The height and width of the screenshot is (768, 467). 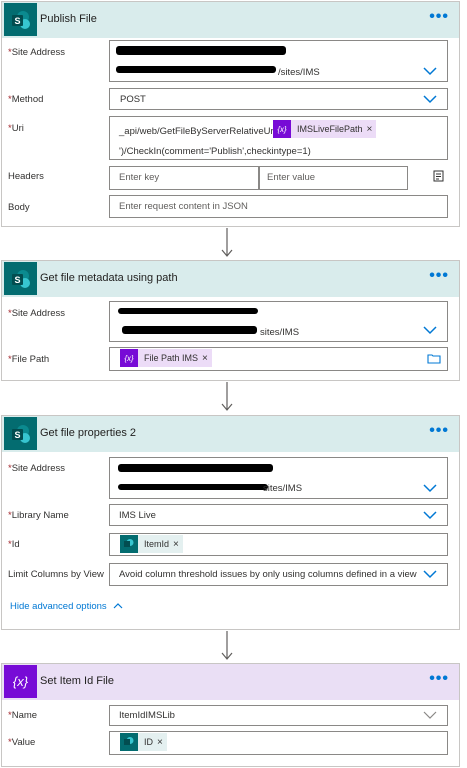 What do you see at coordinates (230, 279) in the screenshot?
I see `card-header: S Get file metadata using path •••` at bounding box center [230, 279].